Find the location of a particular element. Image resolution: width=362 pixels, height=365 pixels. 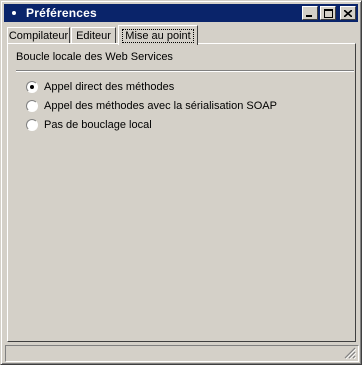

separator is located at coordinates (185, 71).